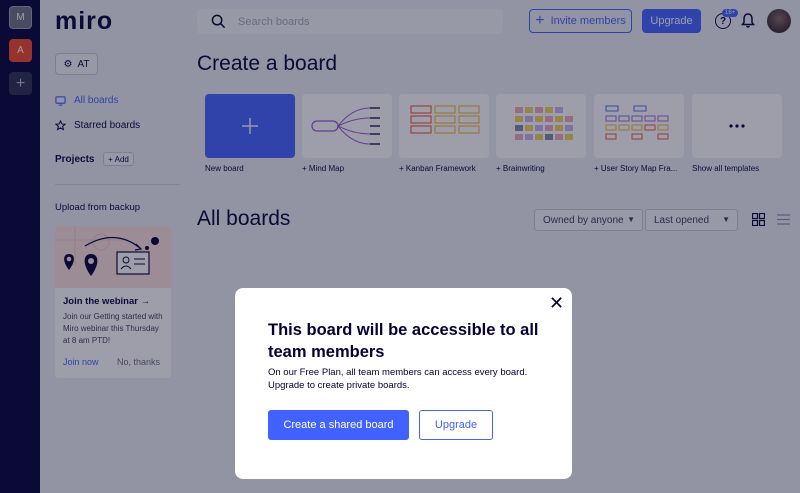  I want to click on close-icon: ✕, so click(556, 303).